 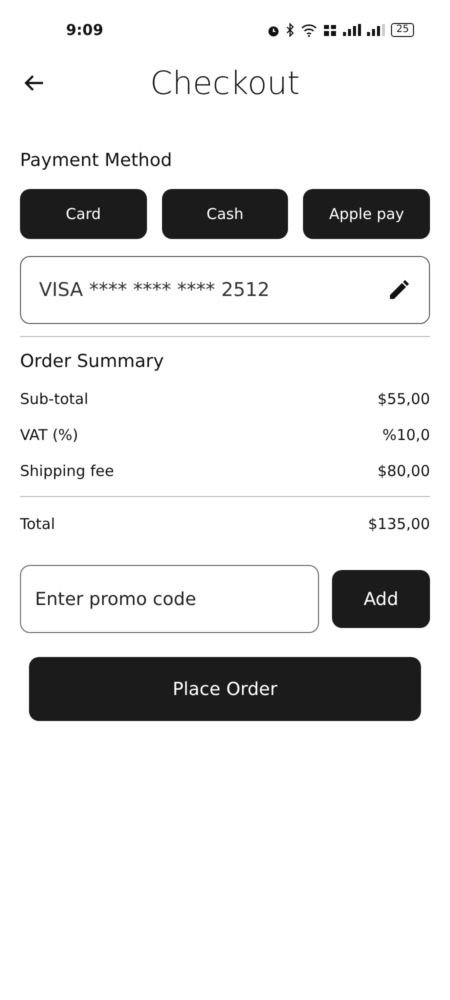 What do you see at coordinates (273, 30) in the screenshot?
I see `alarm-icon` at bounding box center [273, 30].